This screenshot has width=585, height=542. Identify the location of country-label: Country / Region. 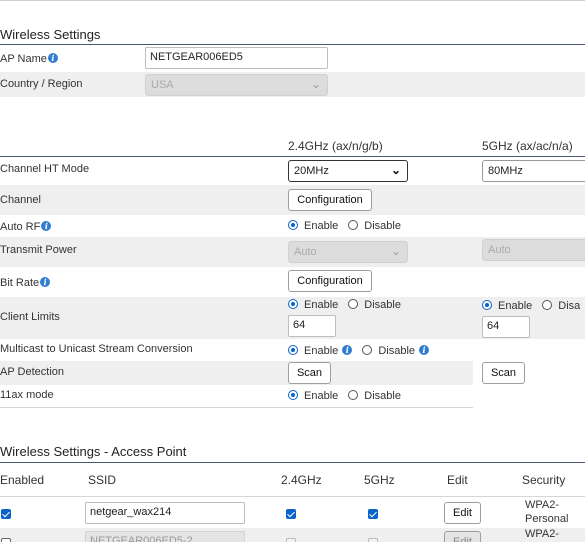
(41, 84).